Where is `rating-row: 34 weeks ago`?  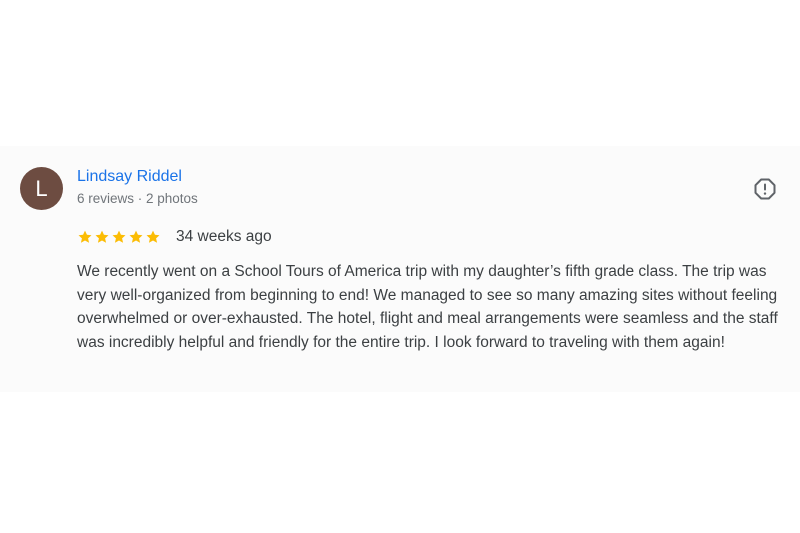
rating-row: 34 weeks ago is located at coordinates (174, 237).